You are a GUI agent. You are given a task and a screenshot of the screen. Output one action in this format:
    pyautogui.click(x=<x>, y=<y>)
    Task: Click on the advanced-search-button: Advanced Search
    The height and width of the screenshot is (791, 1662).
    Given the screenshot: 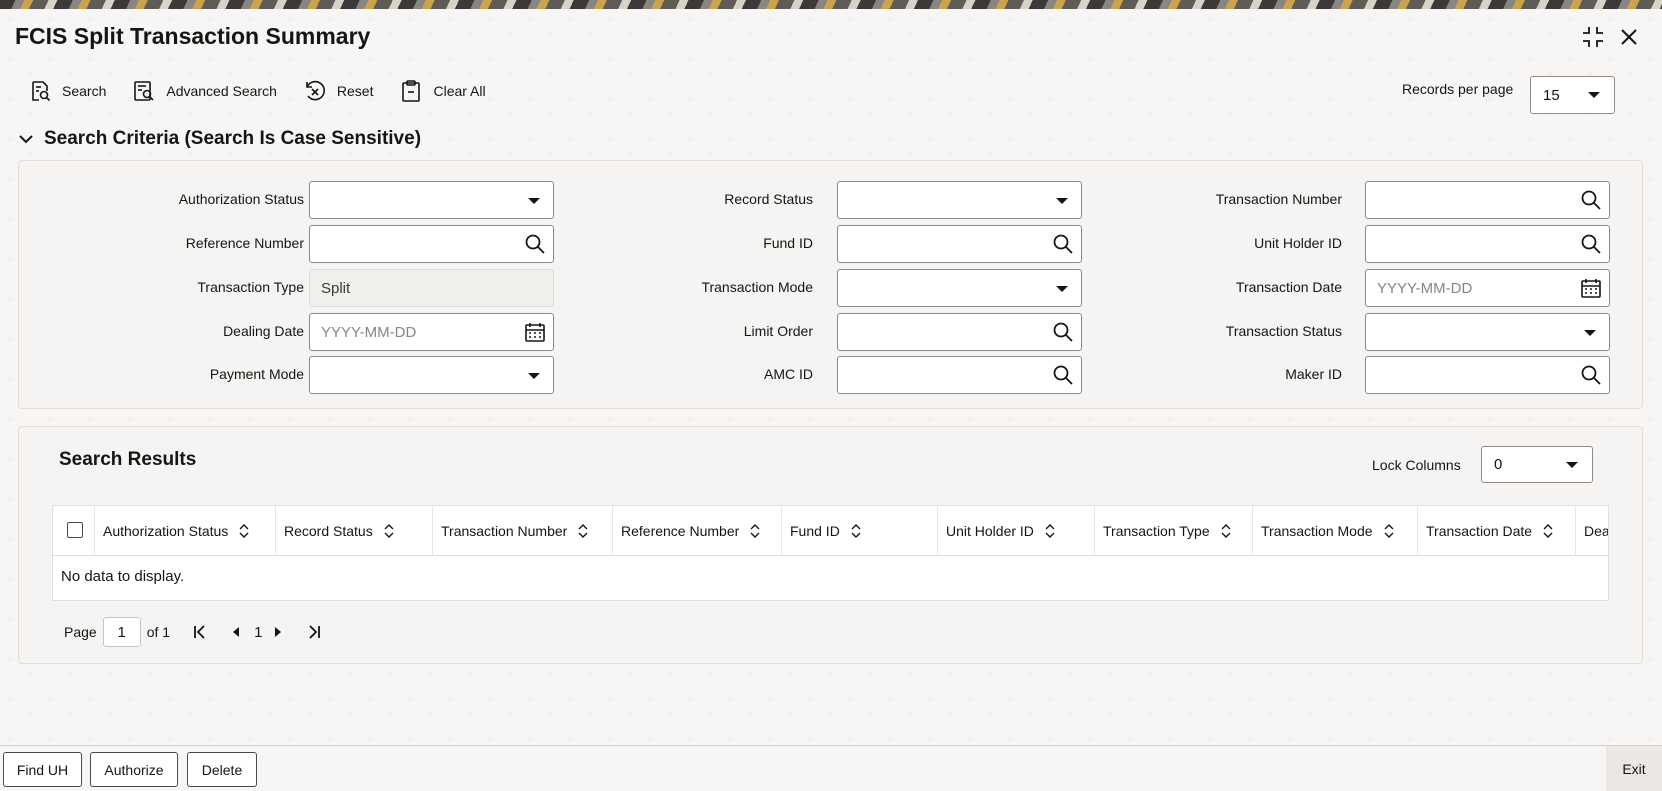 What is the action you would take?
    pyautogui.click(x=204, y=91)
    